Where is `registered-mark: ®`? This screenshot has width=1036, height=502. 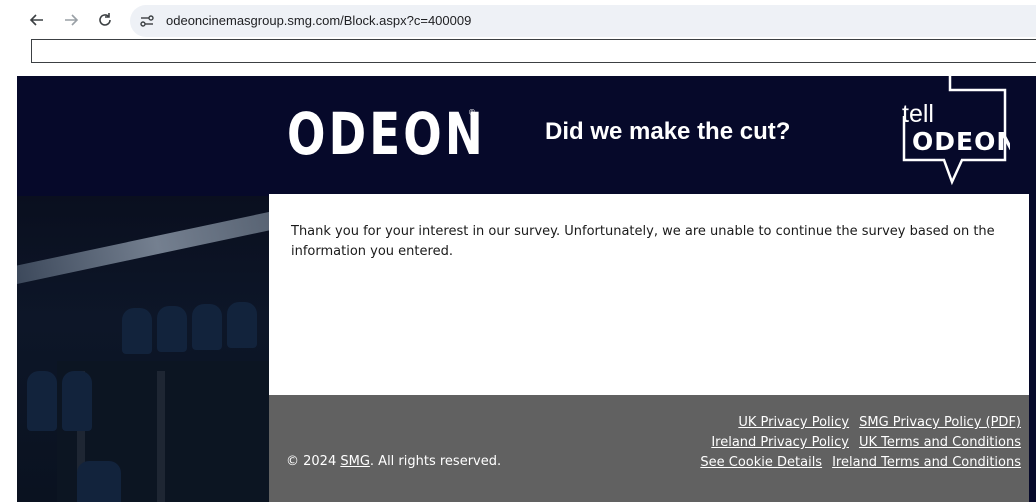 registered-mark: ® is located at coordinates (472, 112).